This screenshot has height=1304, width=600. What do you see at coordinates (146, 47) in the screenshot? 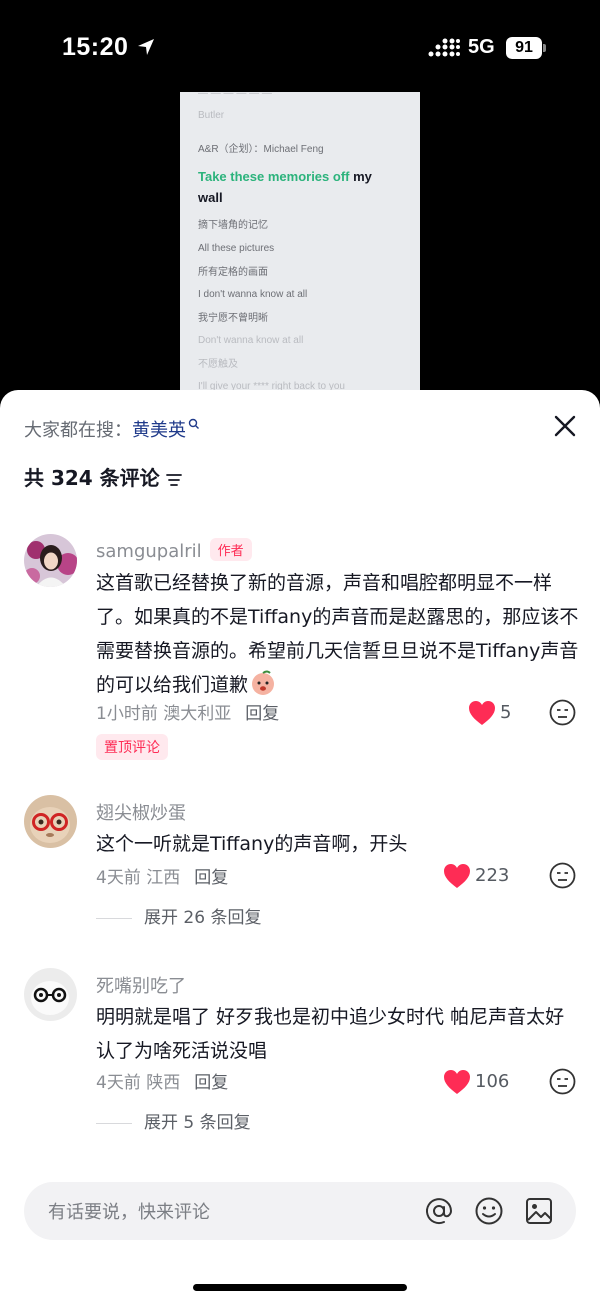
I see `location-arrow-icon` at bounding box center [146, 47].